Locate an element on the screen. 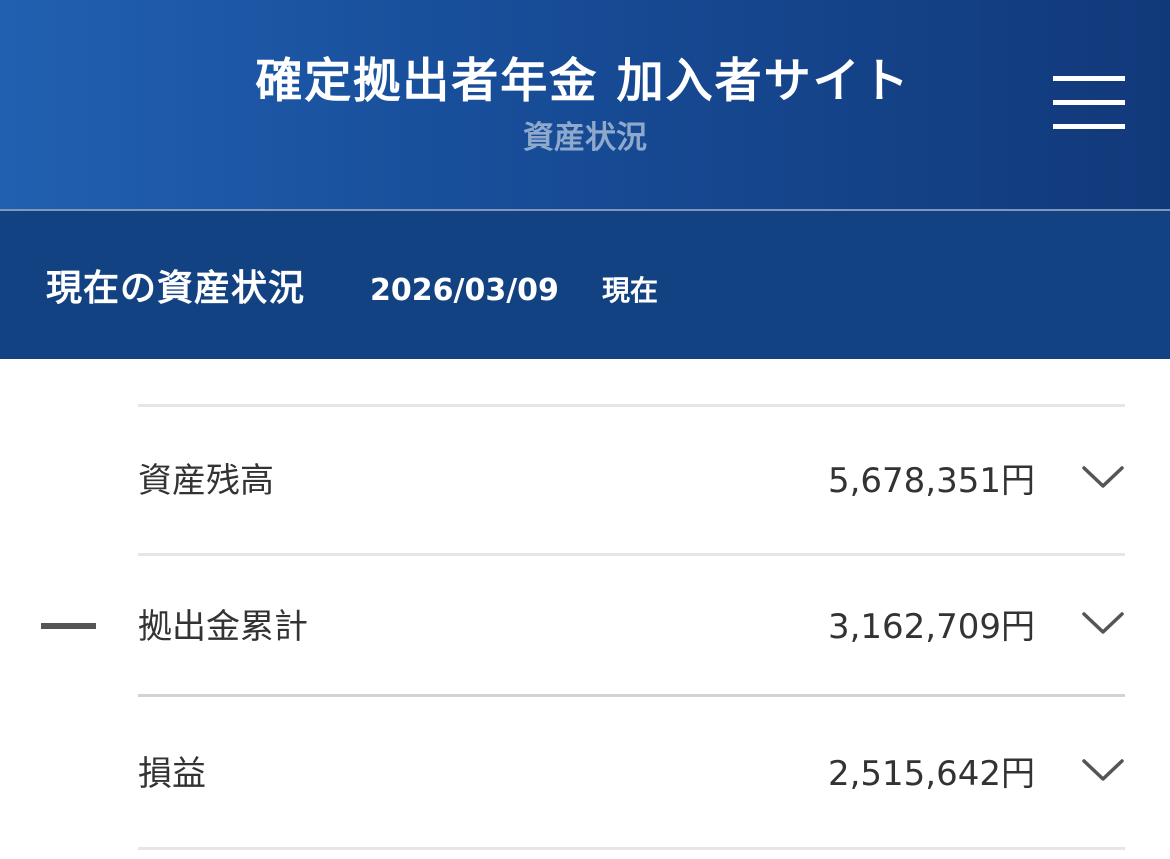  contribution-total-row: 拠出金累計 3,162,709円 is located at coordinates (631, 628).